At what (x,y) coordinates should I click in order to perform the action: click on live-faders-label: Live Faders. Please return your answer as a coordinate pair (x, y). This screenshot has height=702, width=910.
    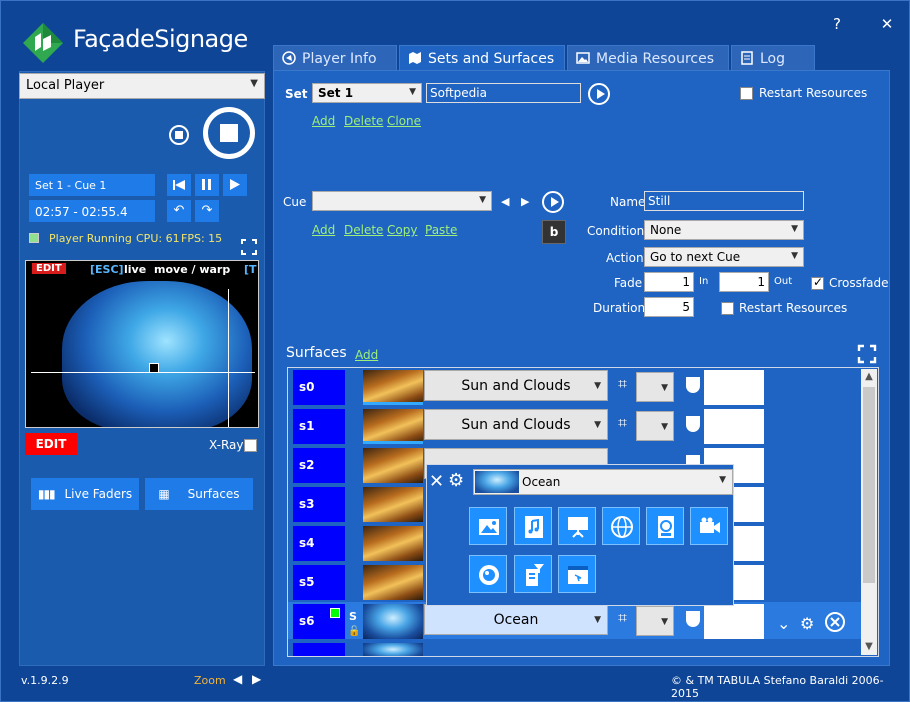
    Looking at the image, I should click on (98, 494).